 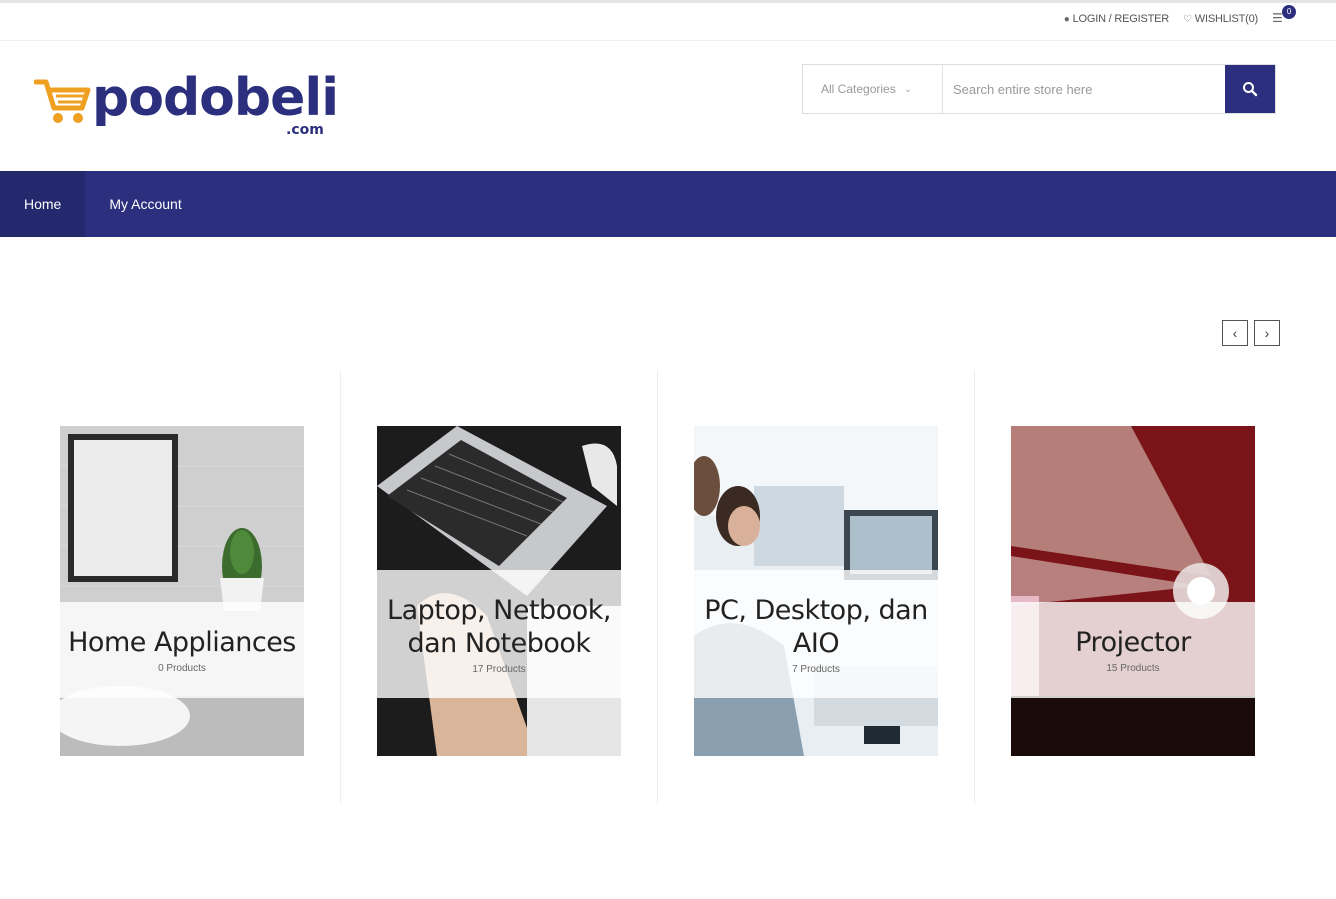 I want to click on category-card-projector: Projector 15 Products, so click(x=1133, y=591).